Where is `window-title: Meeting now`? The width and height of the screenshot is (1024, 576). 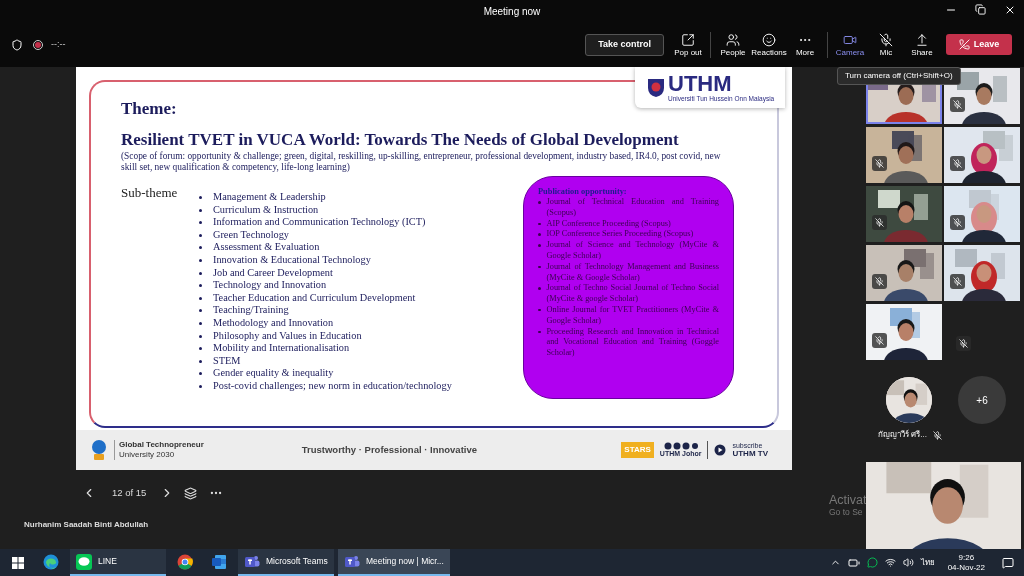
window-title: Meeting now is located at coordinates (512, 11).